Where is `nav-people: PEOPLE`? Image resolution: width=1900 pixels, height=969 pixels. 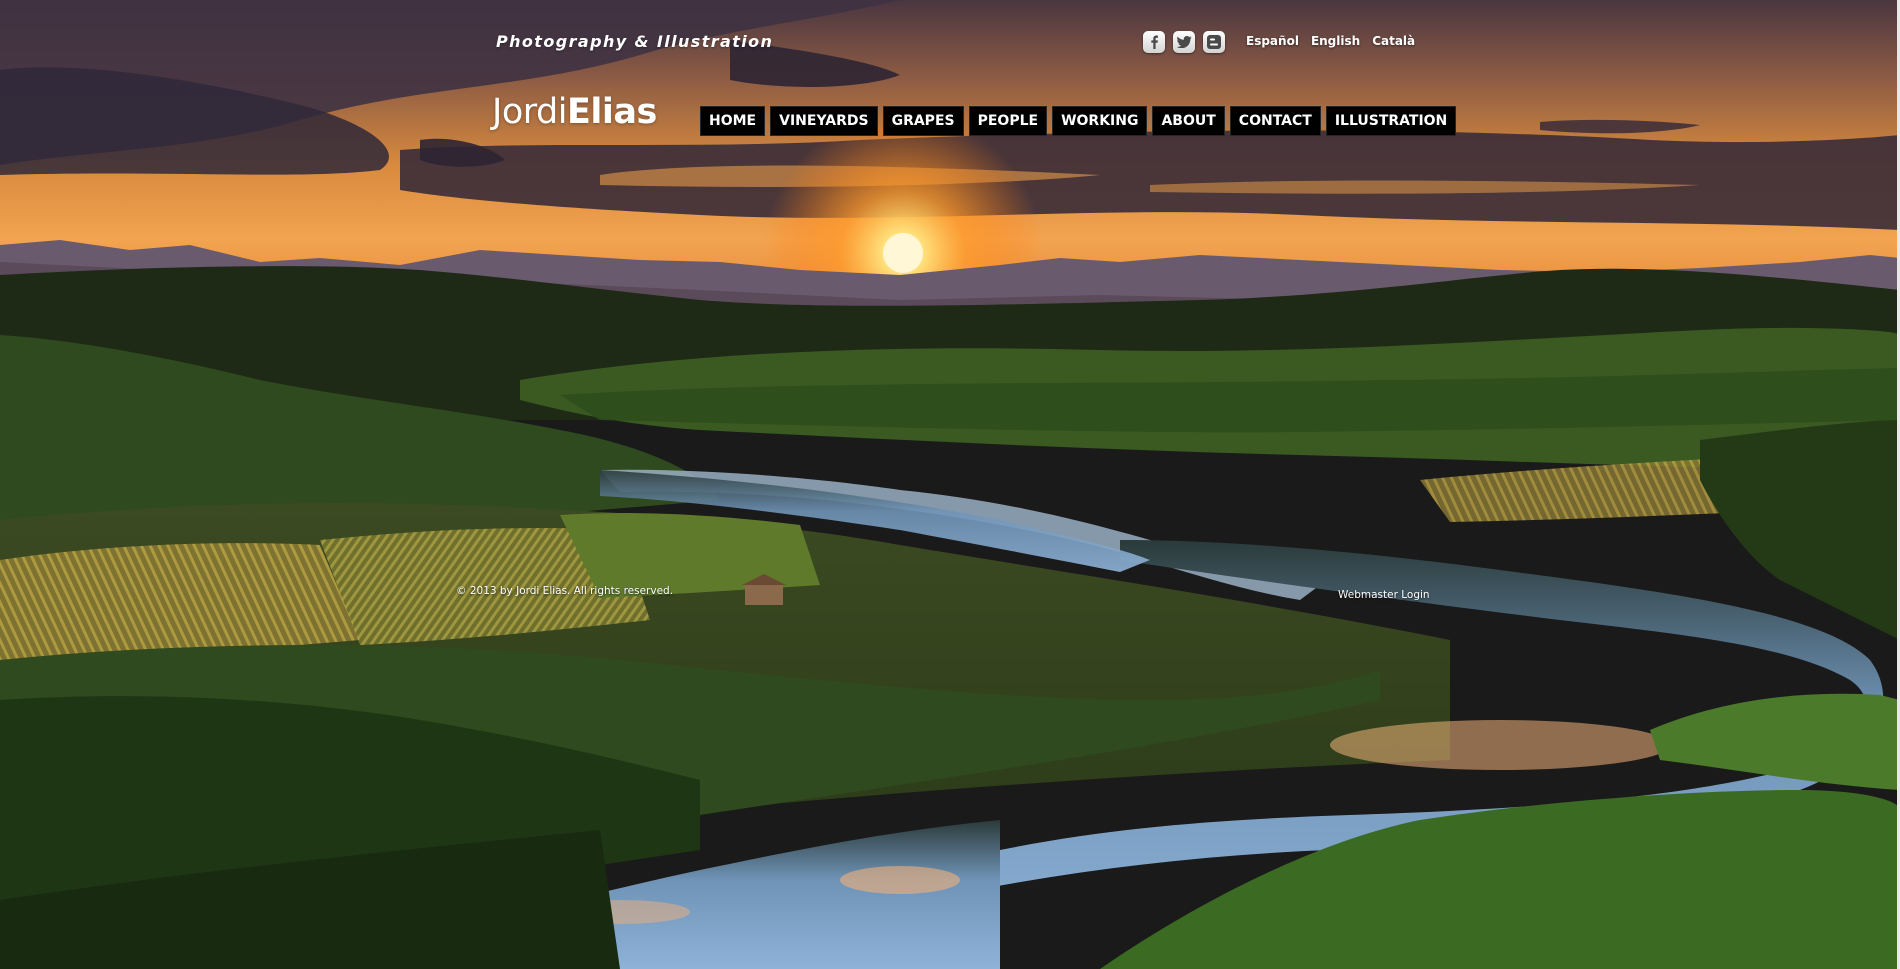 nav-people: PEOPLE is located at coordinates (1008, 121).